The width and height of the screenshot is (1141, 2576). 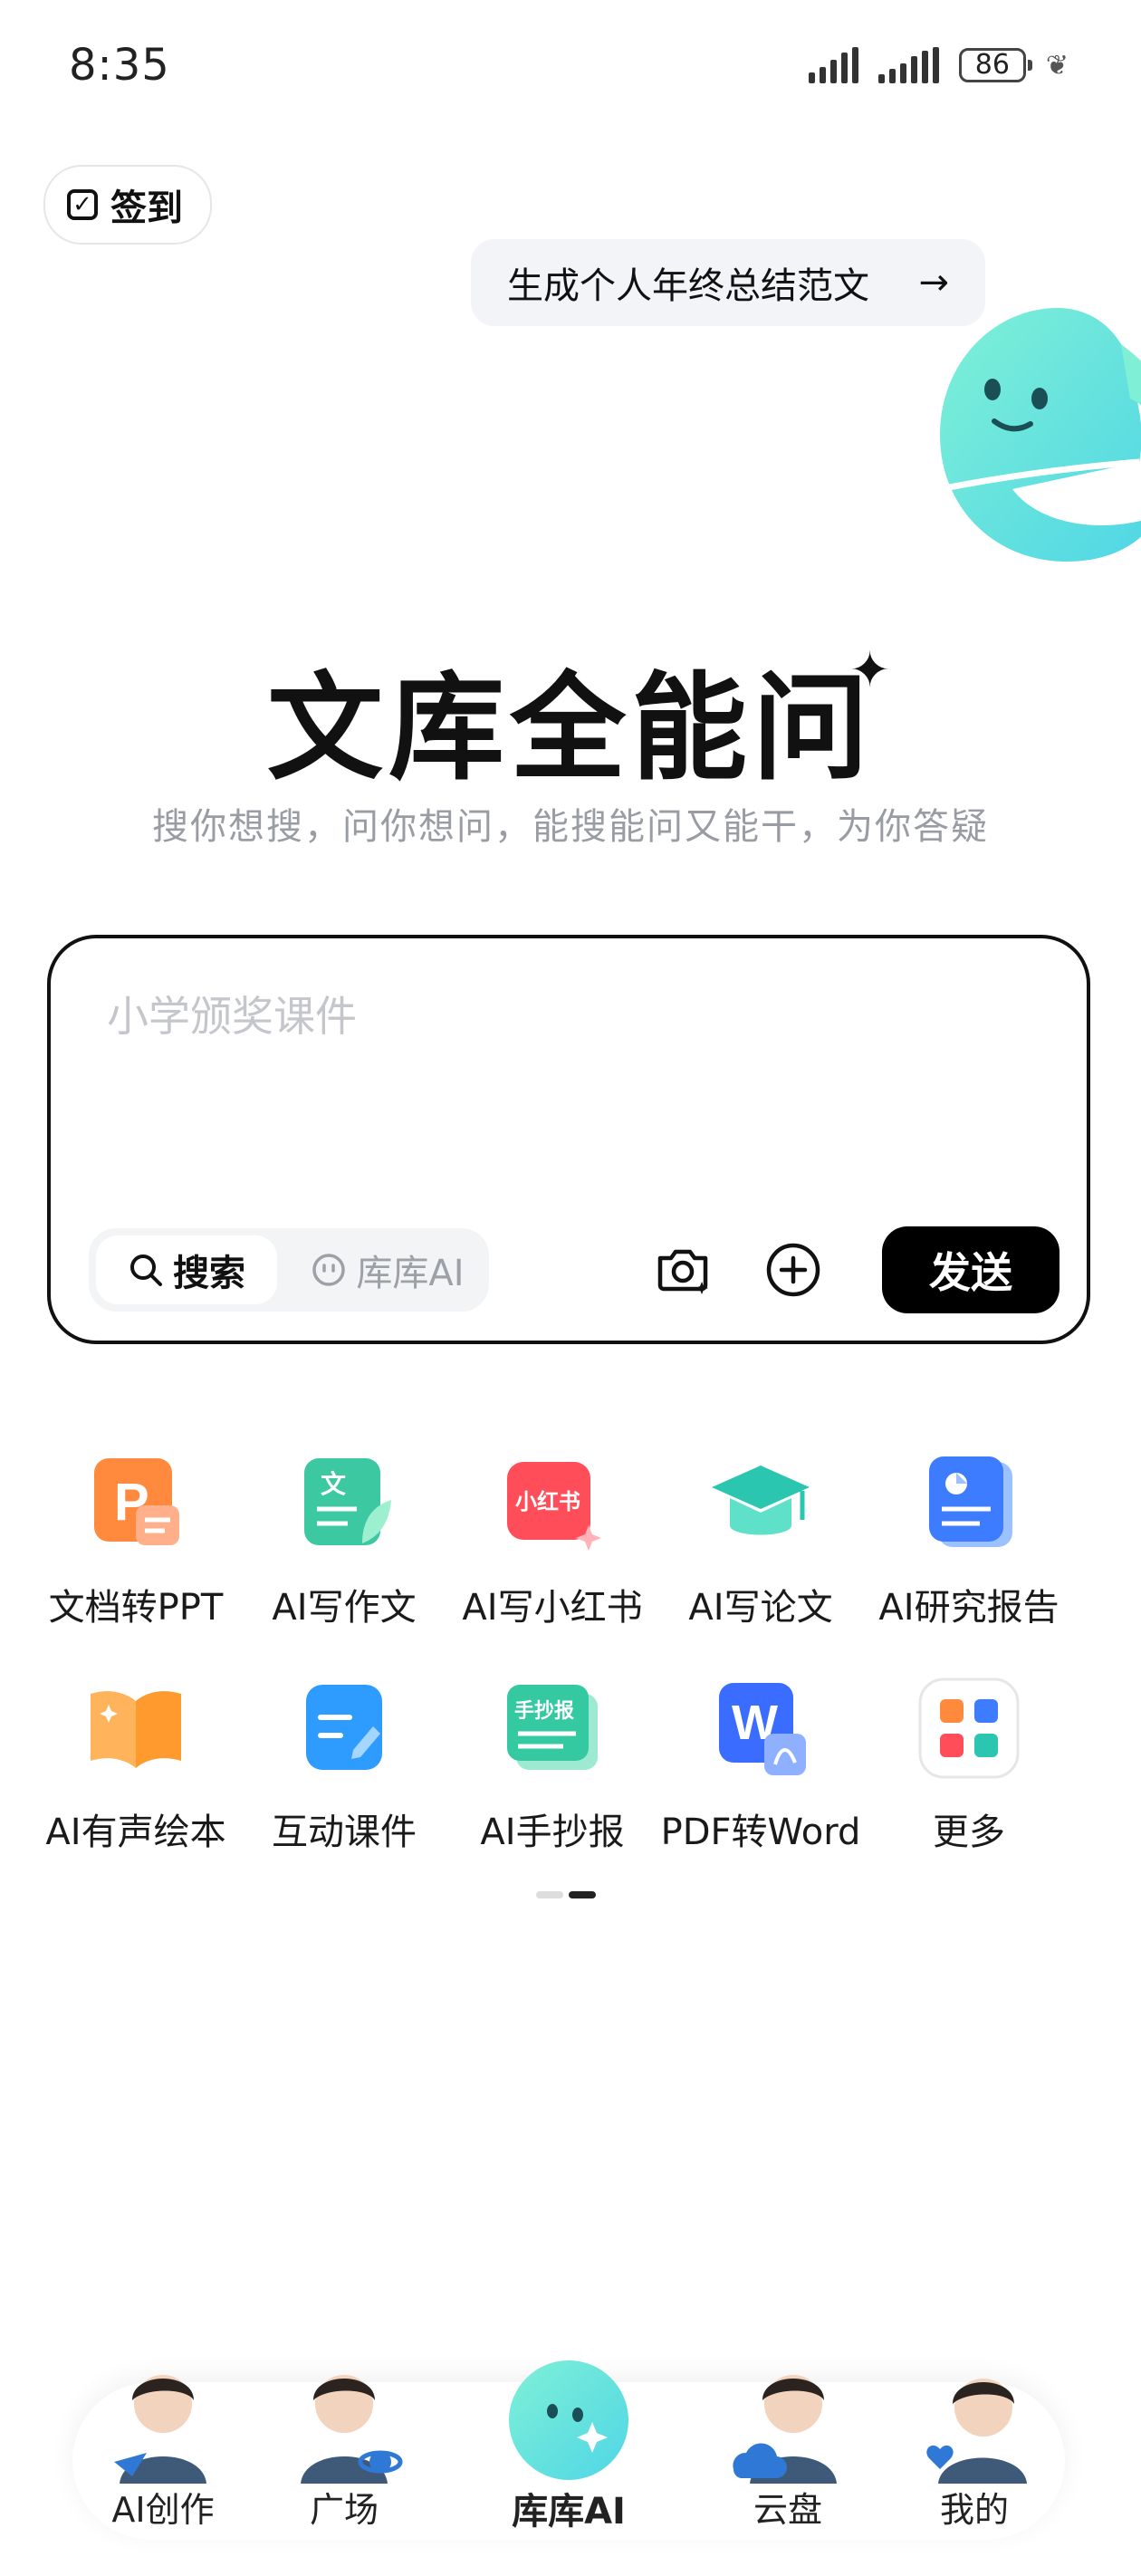 I want to click on checkin-button: ✓ 签到, so click(x=128, y=205).